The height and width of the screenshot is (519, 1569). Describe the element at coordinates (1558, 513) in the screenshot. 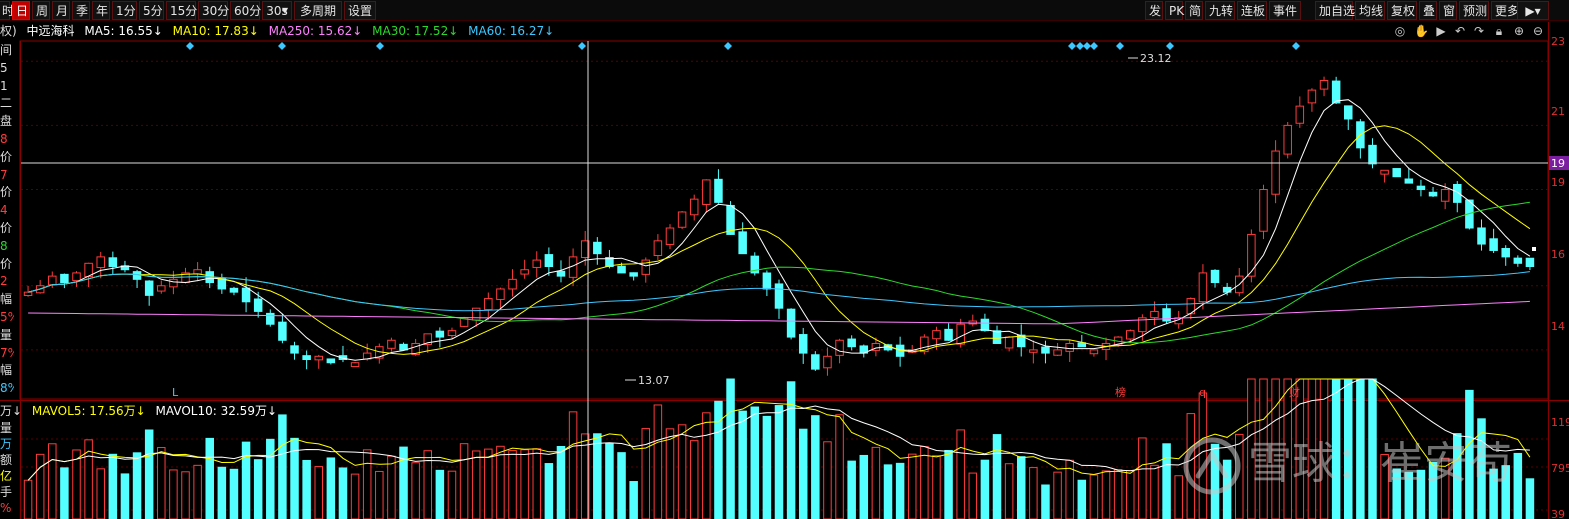

I see `volume-axis-label: 39` at that location.